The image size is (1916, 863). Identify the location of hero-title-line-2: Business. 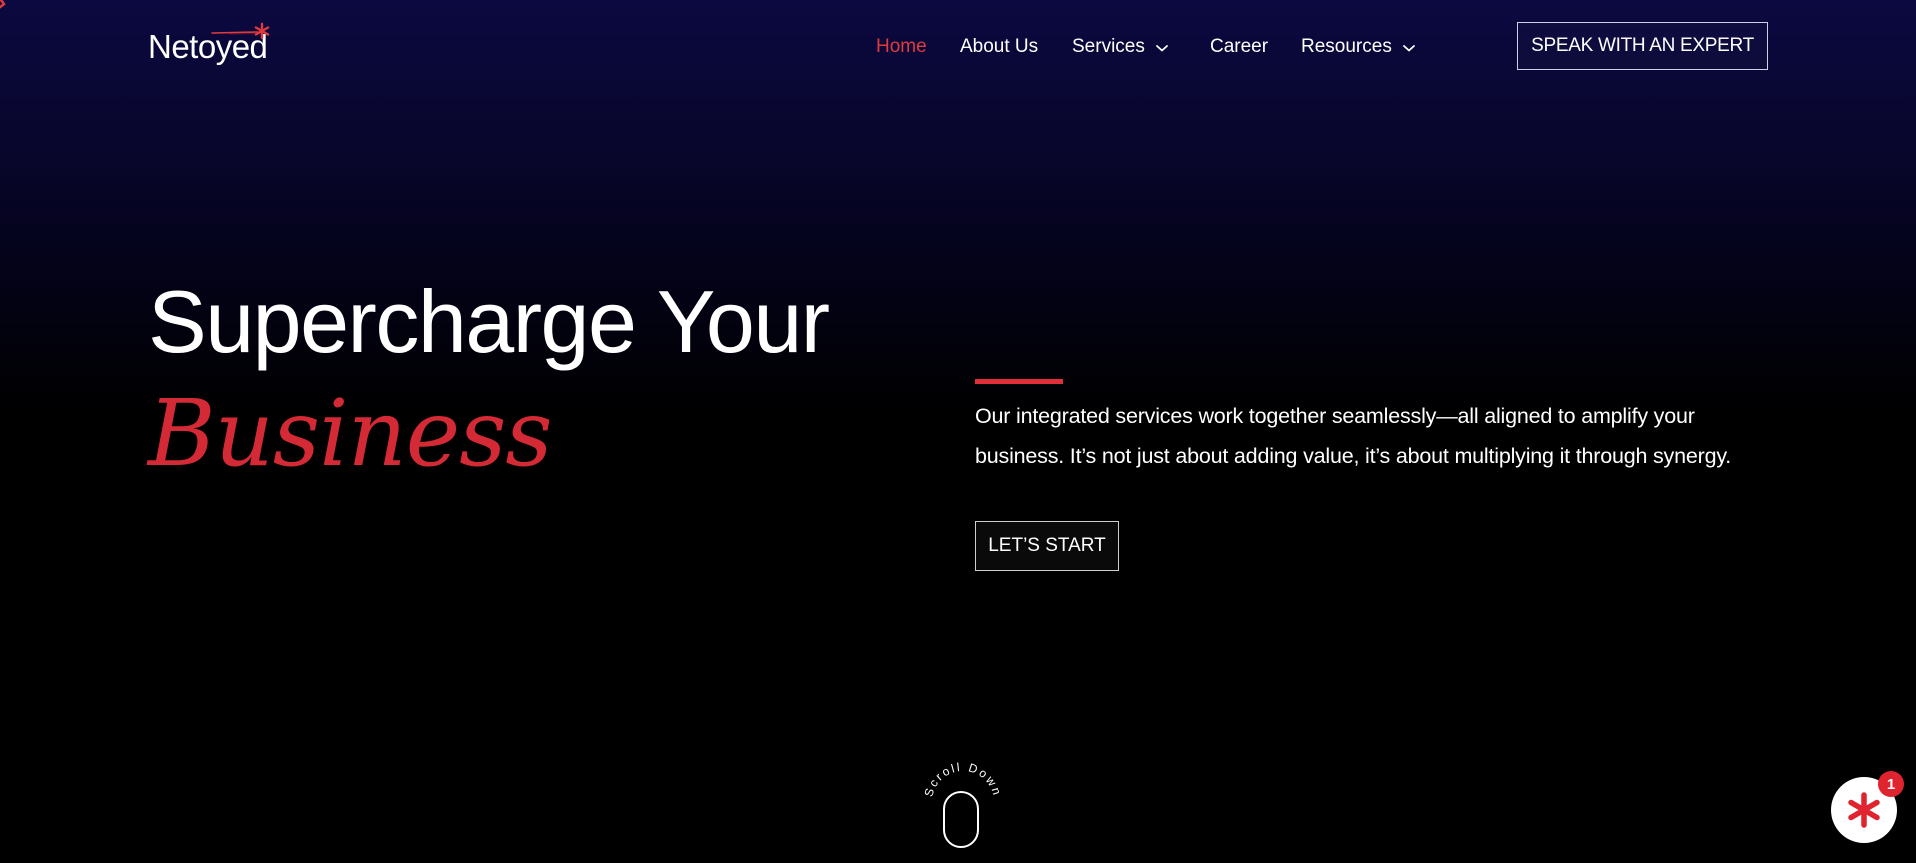
(350, 433).